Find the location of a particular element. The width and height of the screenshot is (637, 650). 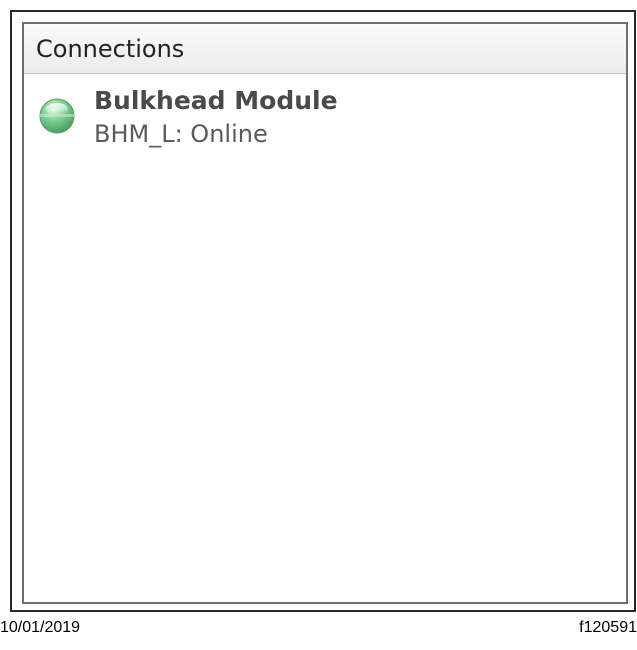

connection-status: BHM_L: Online is located at coordinates (181, 134).